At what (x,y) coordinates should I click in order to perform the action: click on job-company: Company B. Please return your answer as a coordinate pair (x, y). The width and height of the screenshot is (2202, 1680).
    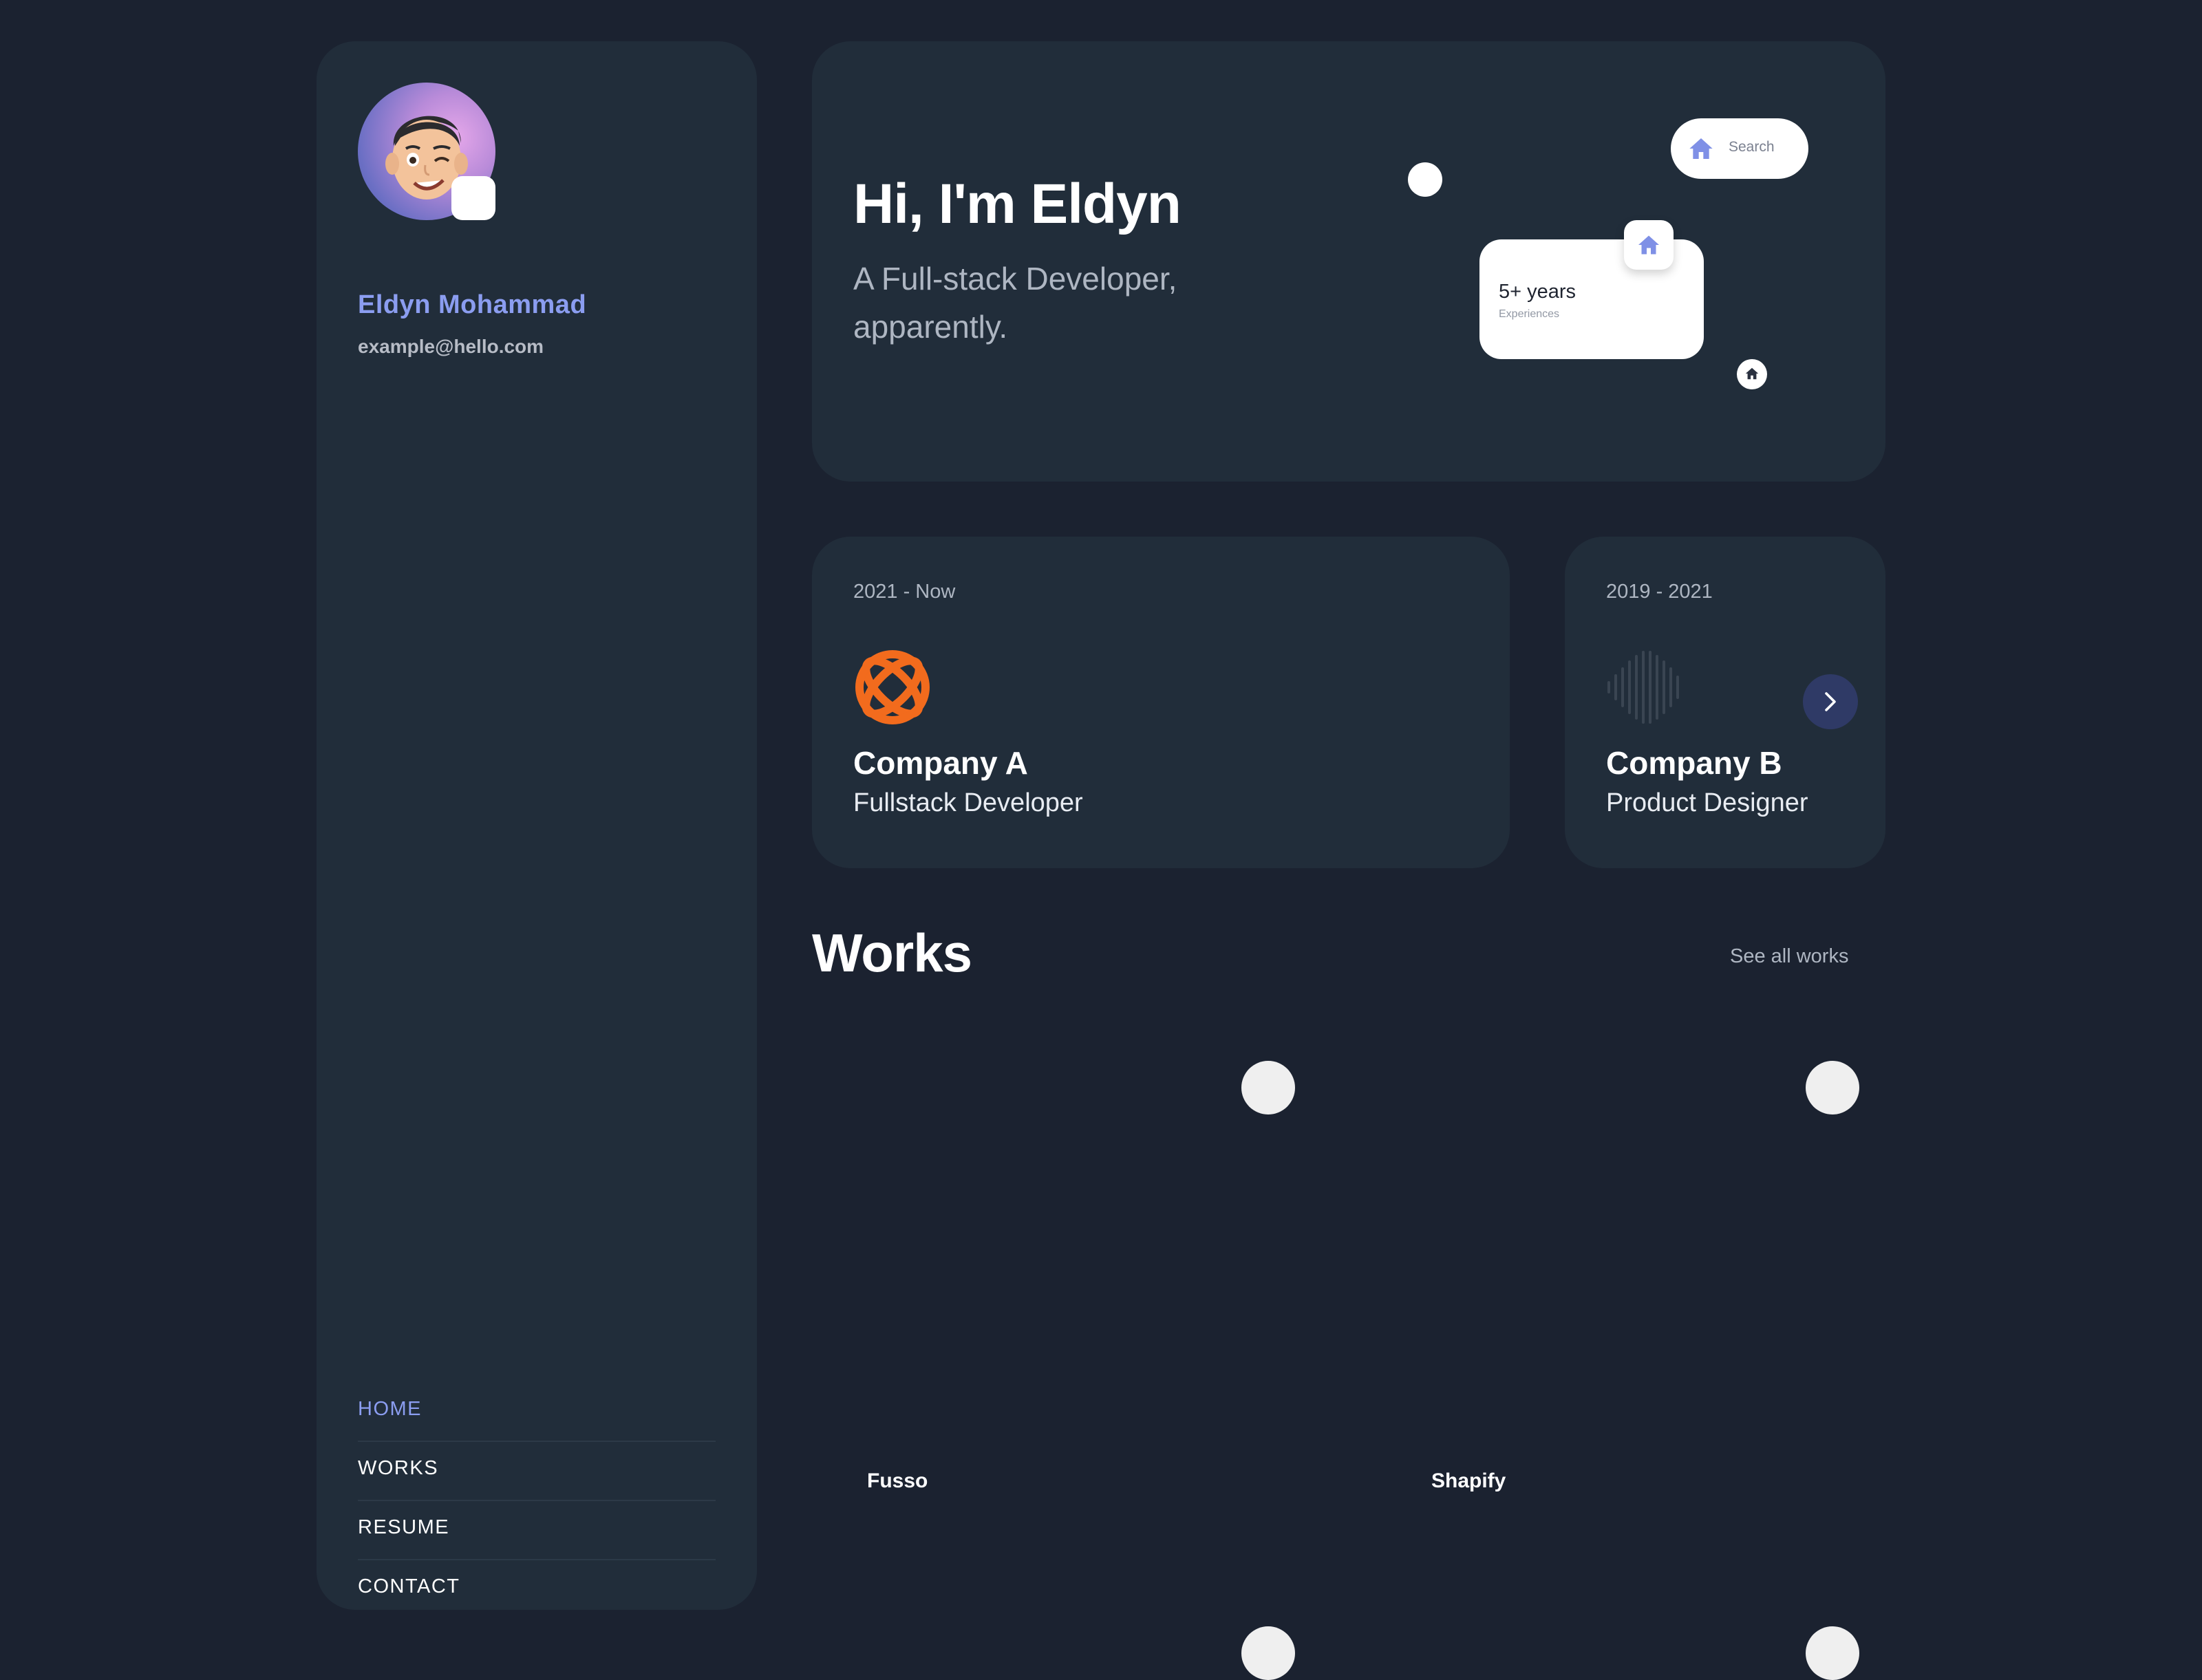
    Looking at the image, I should click on (1694, 763).